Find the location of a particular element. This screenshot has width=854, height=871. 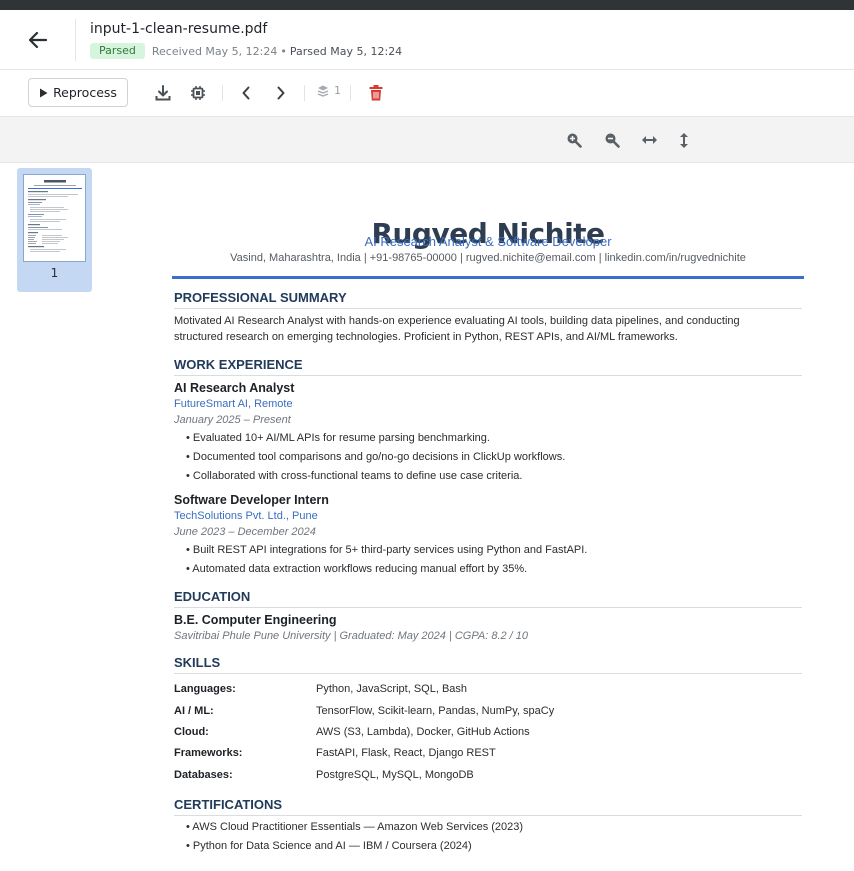

arrow-left-icon is located at coordinates (38, 40).